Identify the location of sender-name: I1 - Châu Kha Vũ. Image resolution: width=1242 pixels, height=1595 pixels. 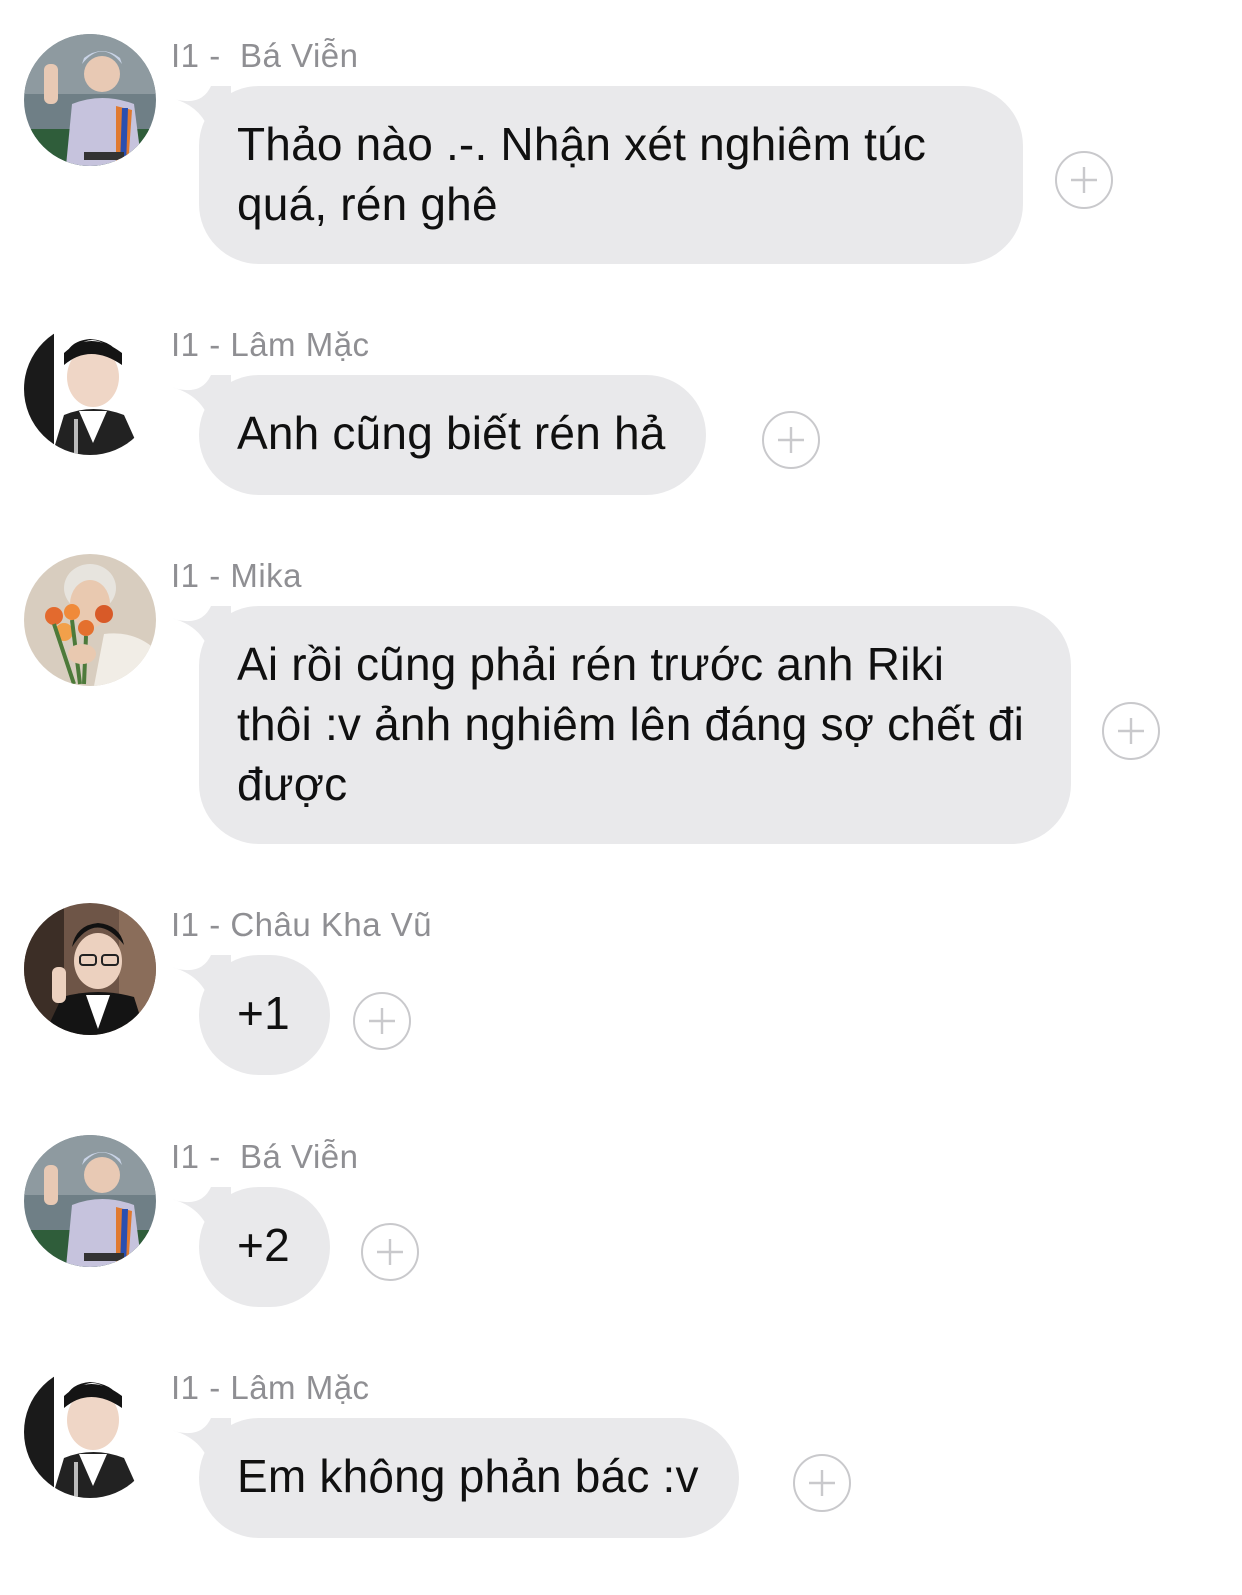
(302, 924).